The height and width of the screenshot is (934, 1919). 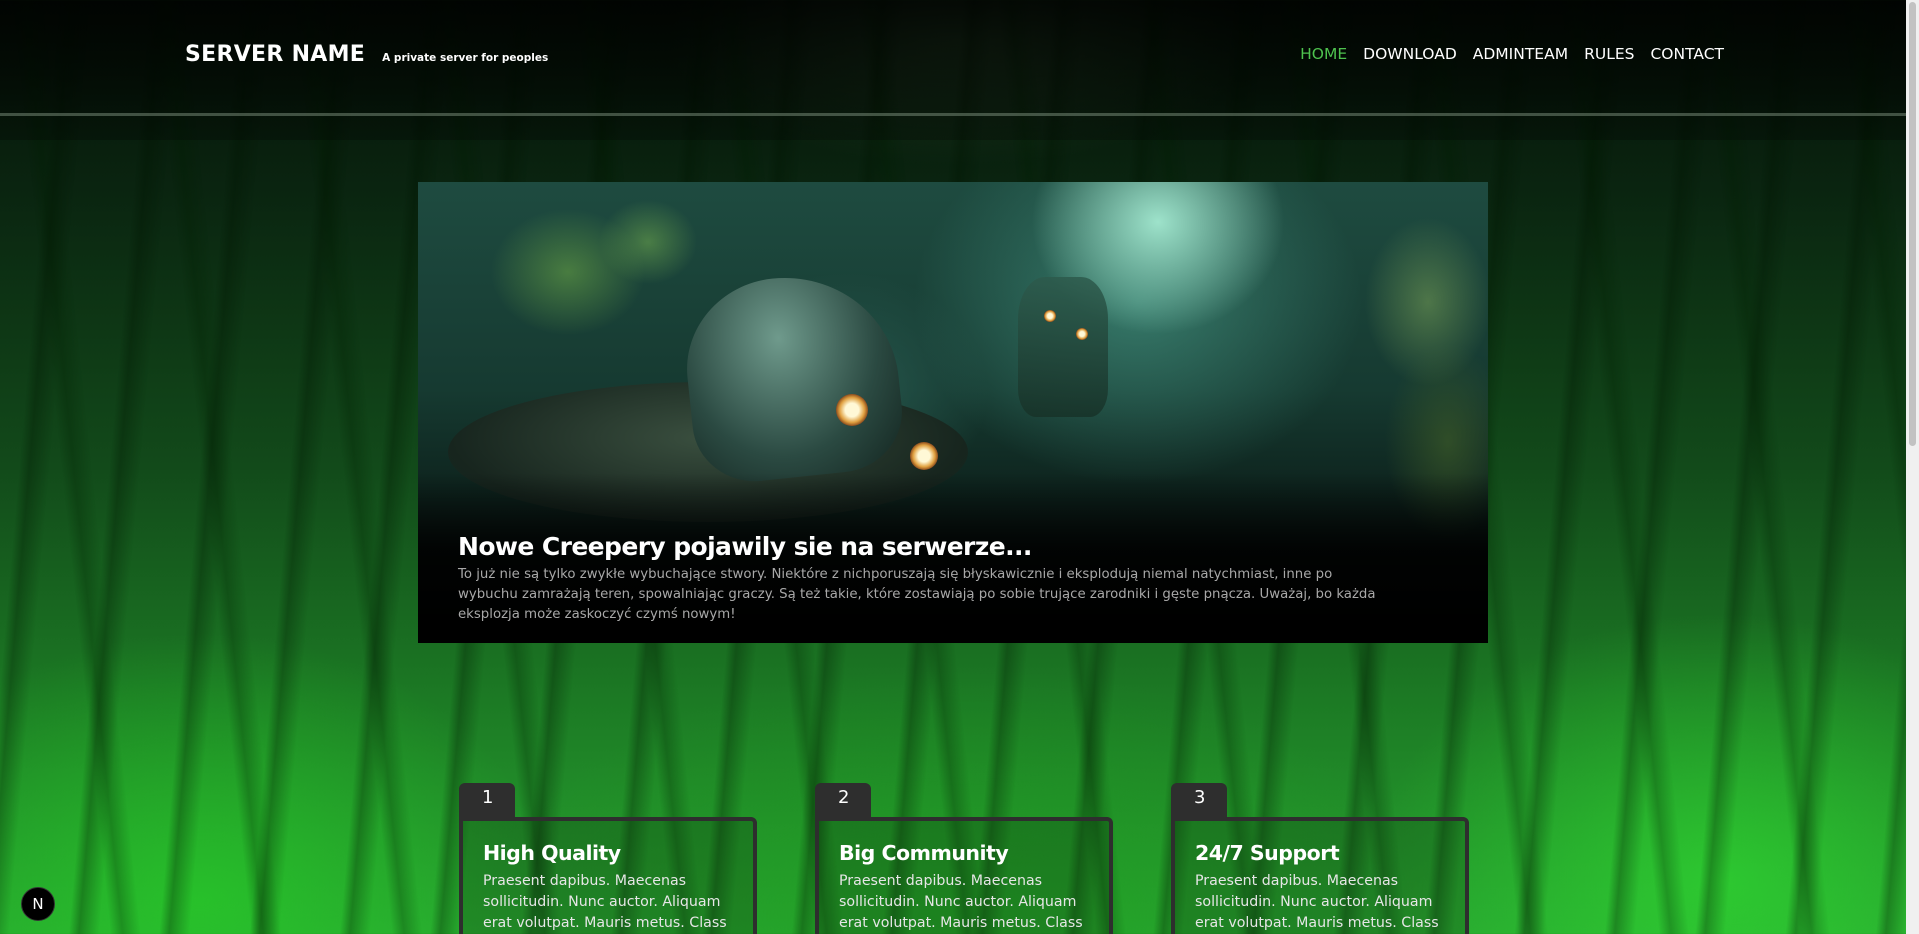 I want to click on feature-number: 2, so click(x=843, y=800).